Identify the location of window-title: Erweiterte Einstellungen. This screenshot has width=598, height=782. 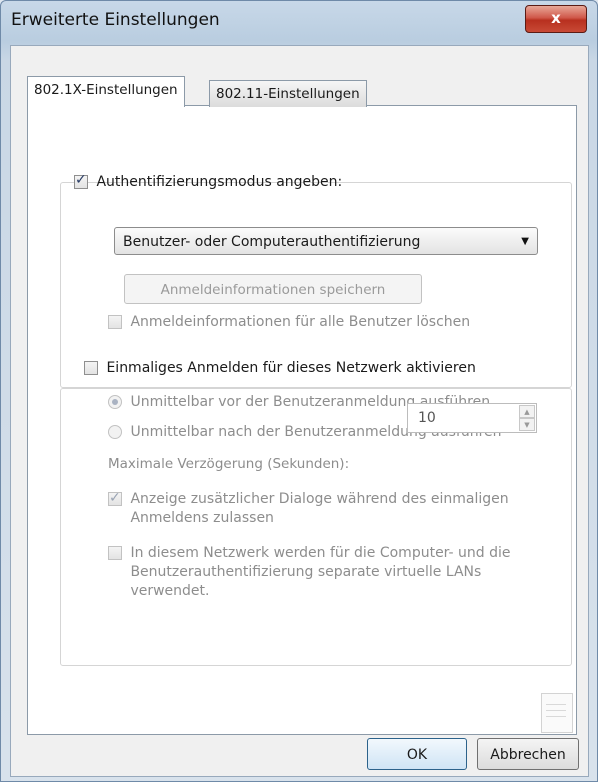
(115, 20).